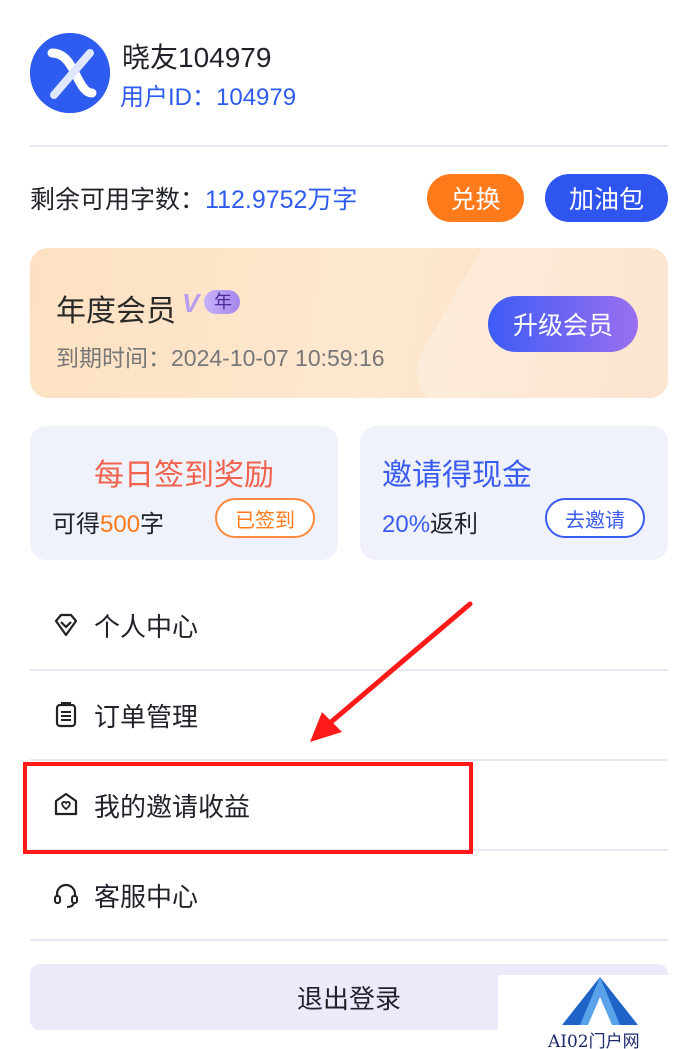  What do you see at coordinates (391, 671) in the screenshot?
I see `annotation-arrow-icon` at bounding box center [391, 671].